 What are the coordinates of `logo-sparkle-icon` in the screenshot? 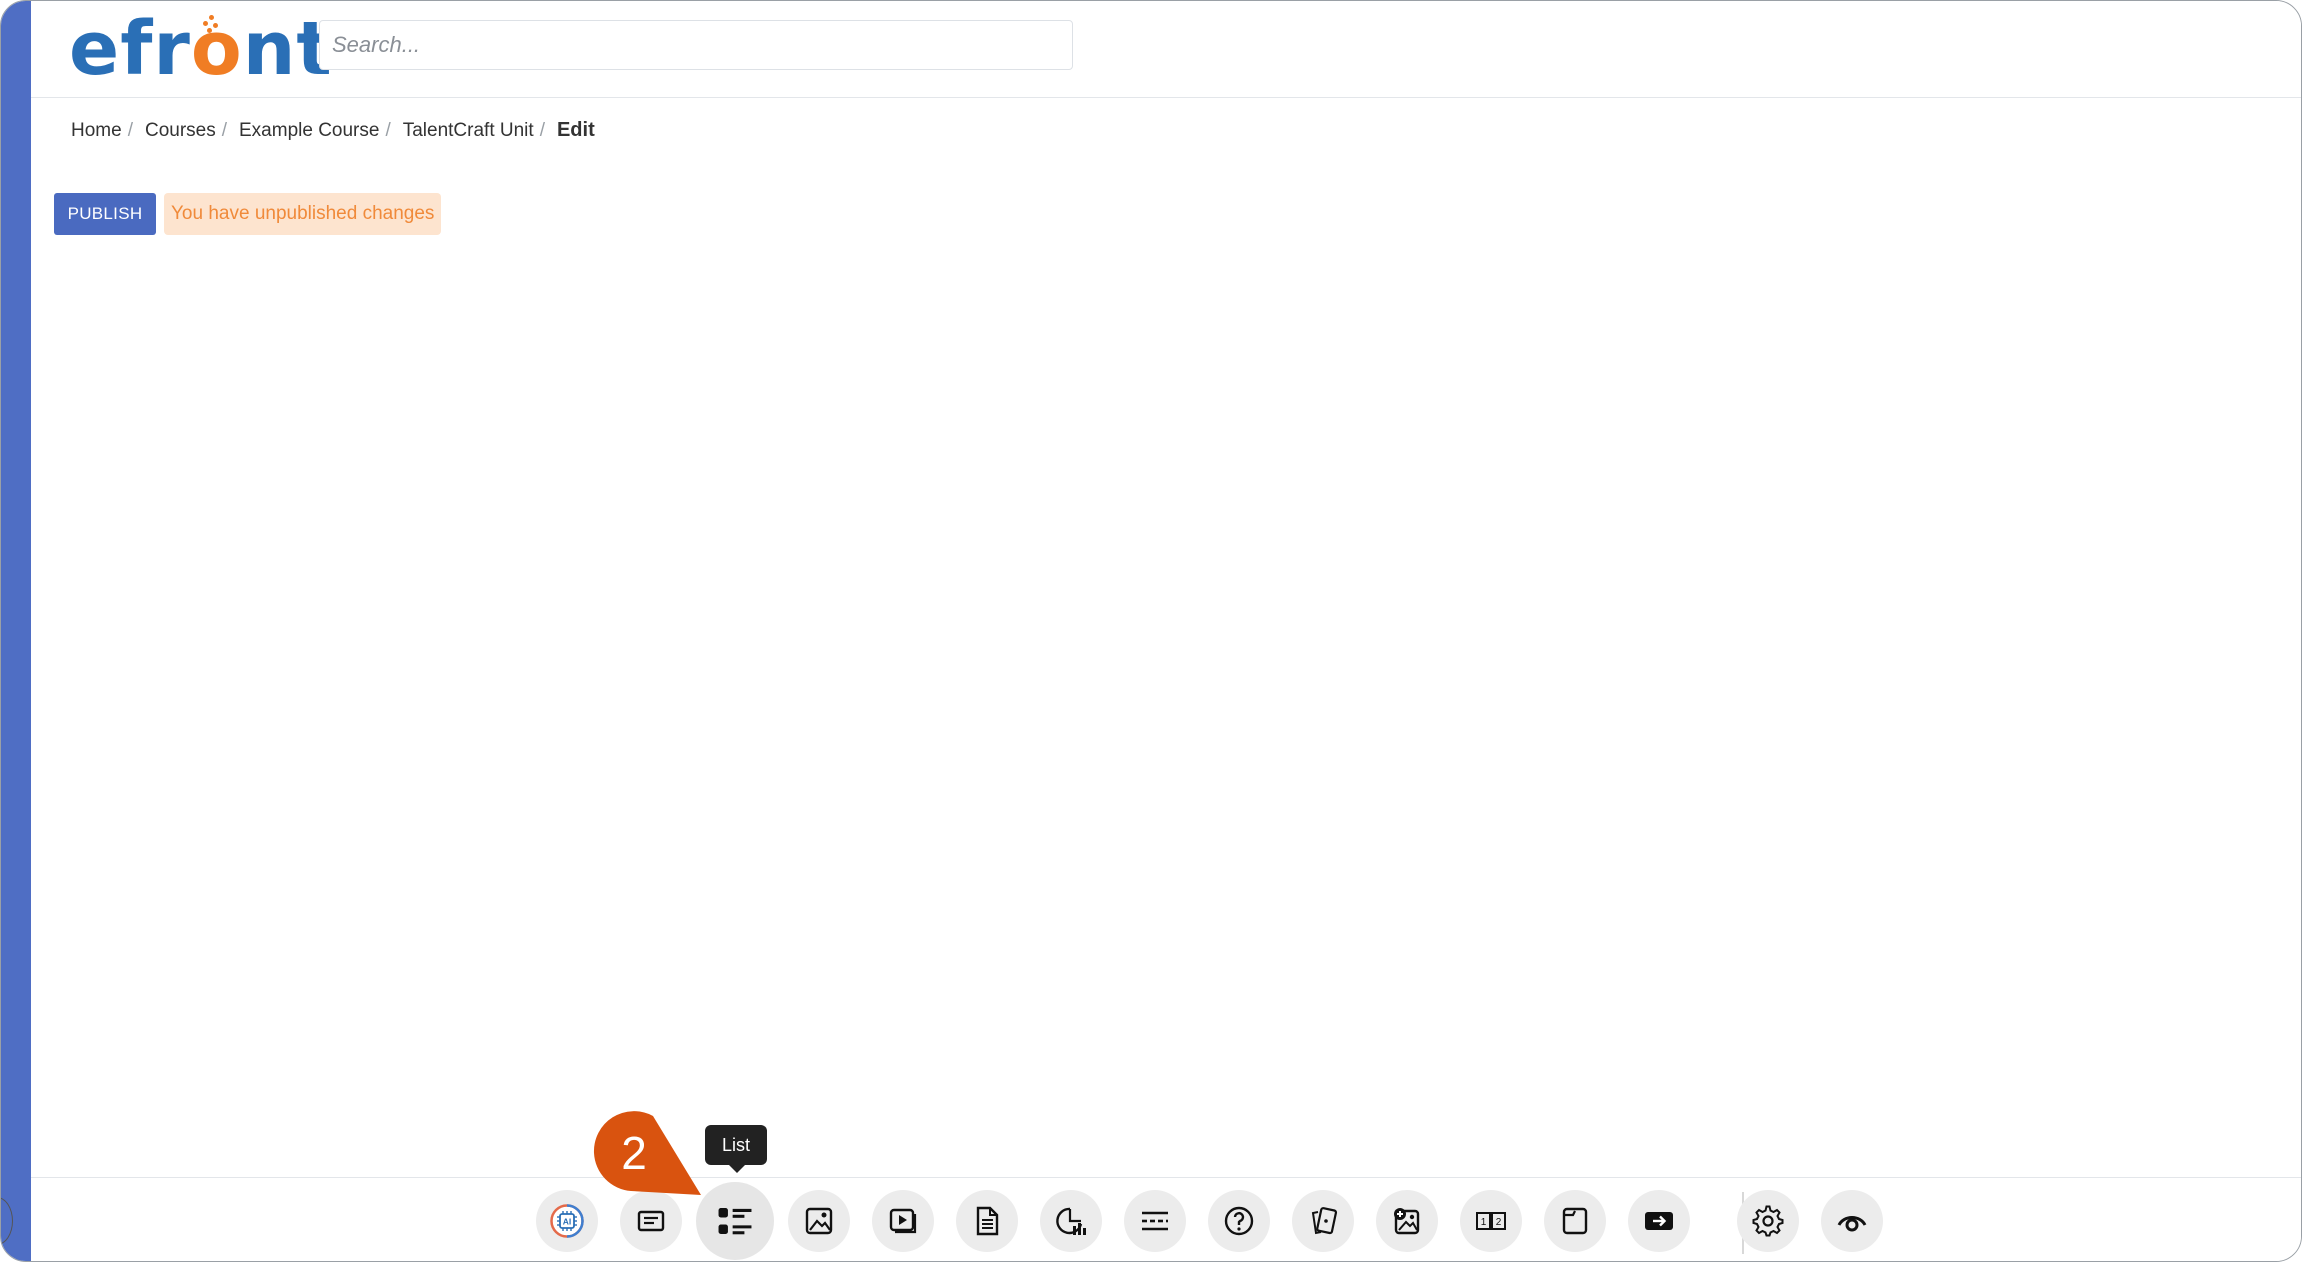 It's located at (211, 25).